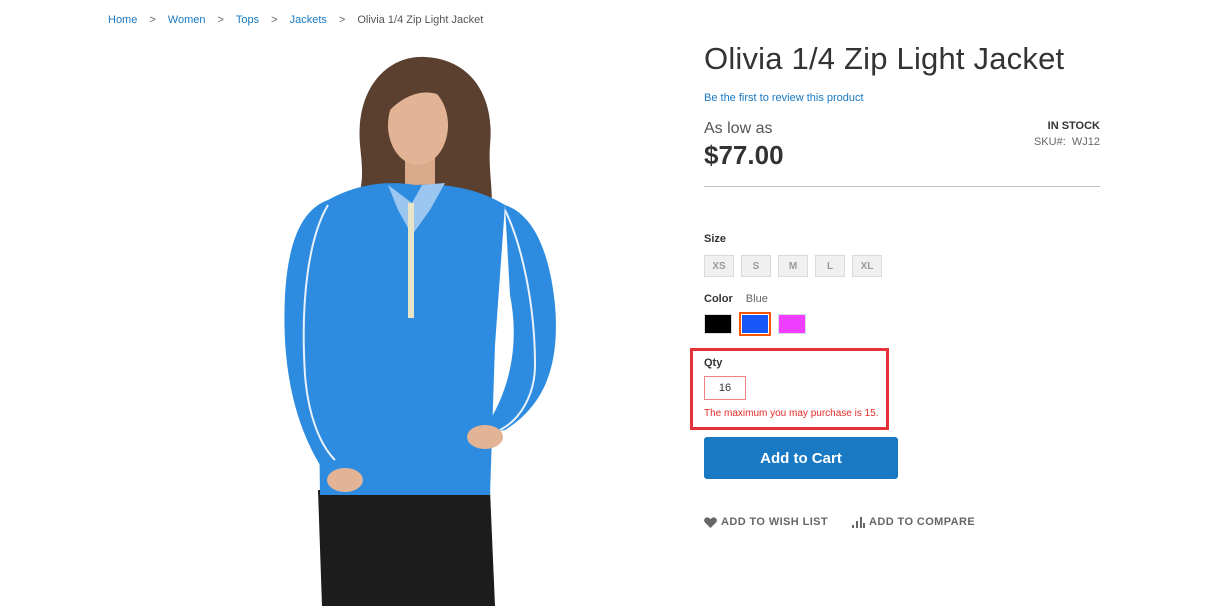 Image resolution: width=1207 pixels, height=611 pixels. I want to click on selected-color: Blue, so click(756, 299).